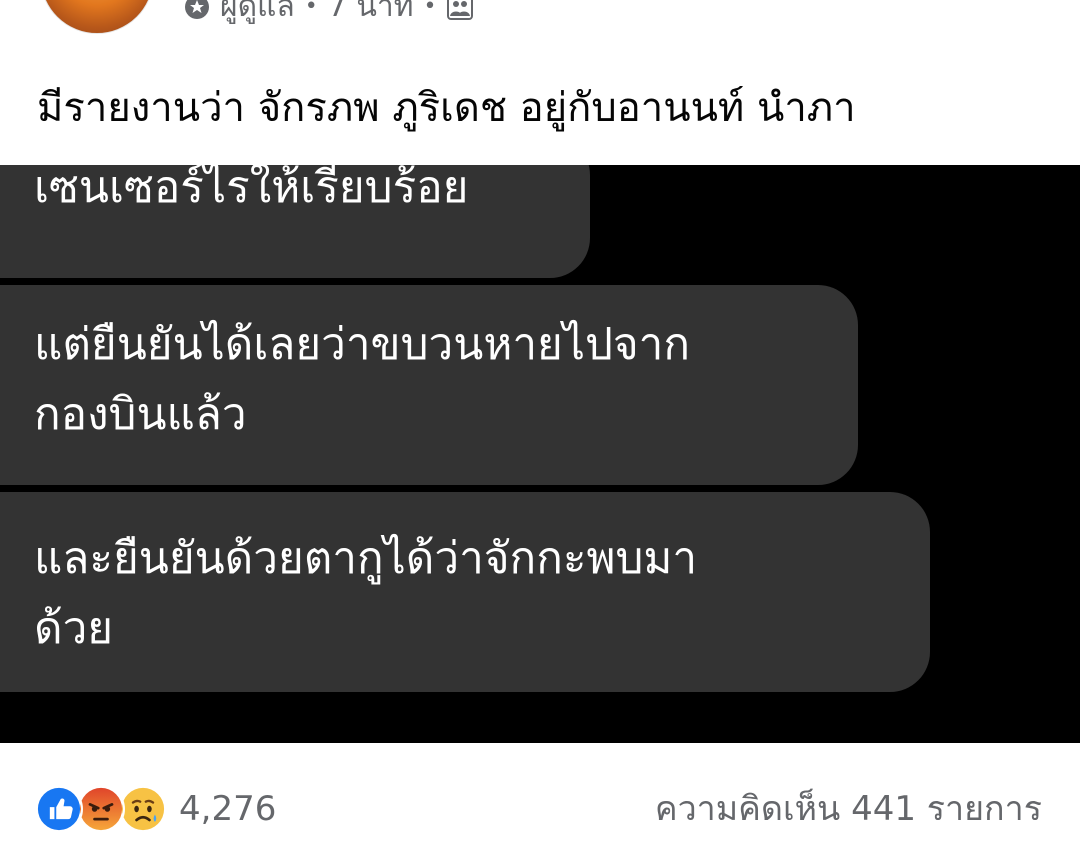 This screenshot has width=1080, height=855. I want to click on post-role: ผู้ดูแล, so click(257, 12).